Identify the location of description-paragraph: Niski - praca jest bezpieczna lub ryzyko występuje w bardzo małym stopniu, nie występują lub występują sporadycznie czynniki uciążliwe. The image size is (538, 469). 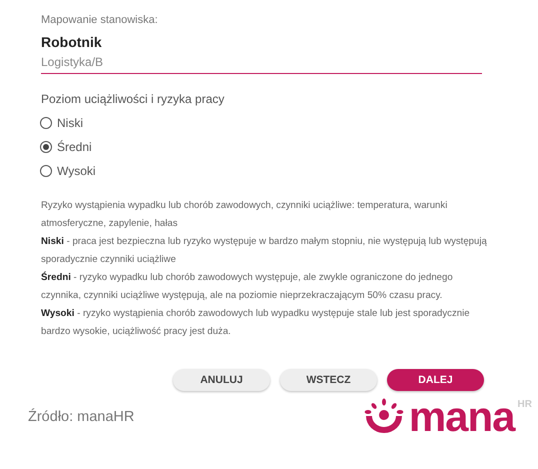
(264, 251).